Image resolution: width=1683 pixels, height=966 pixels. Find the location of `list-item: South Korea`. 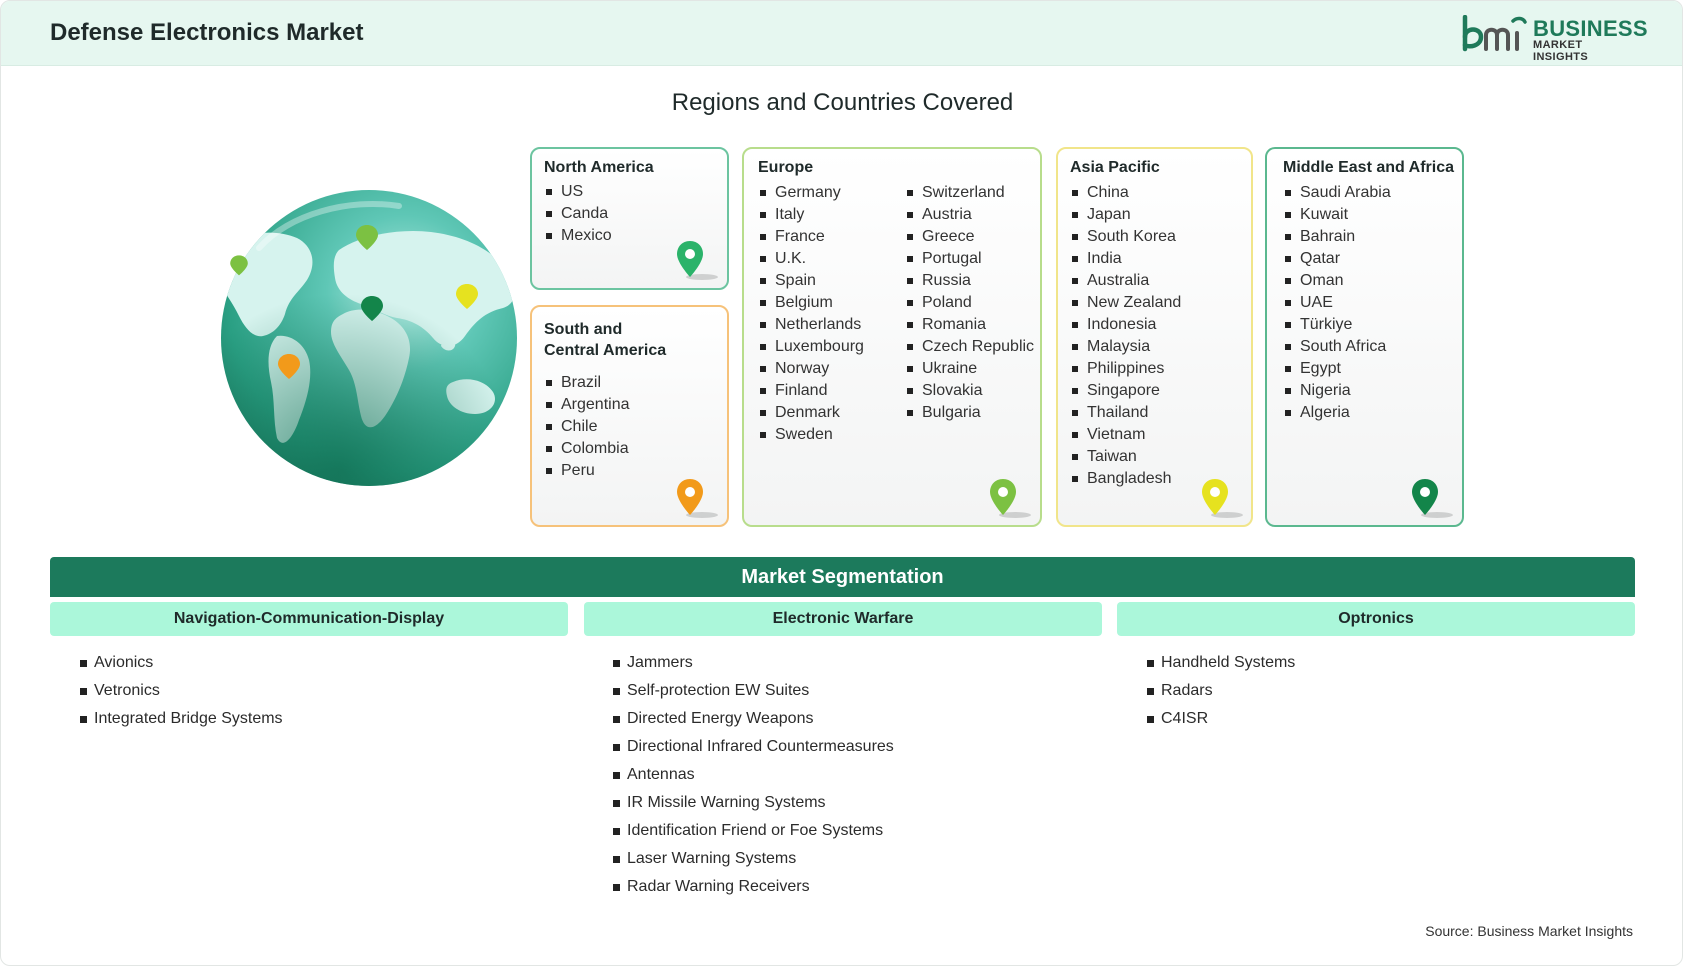

list-item: South Korea is located at coordinates (1125, 237).